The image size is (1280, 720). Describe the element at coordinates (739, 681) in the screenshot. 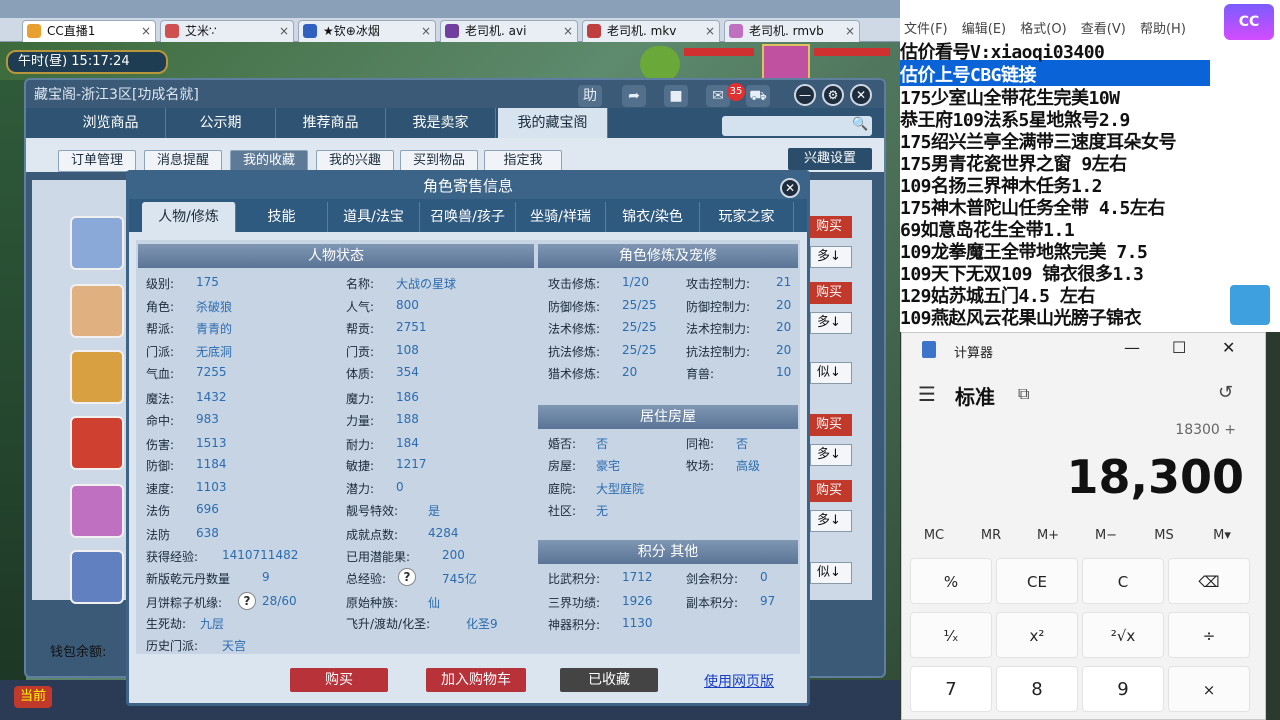

I see `web-version-link: 使用网页版` at that location.